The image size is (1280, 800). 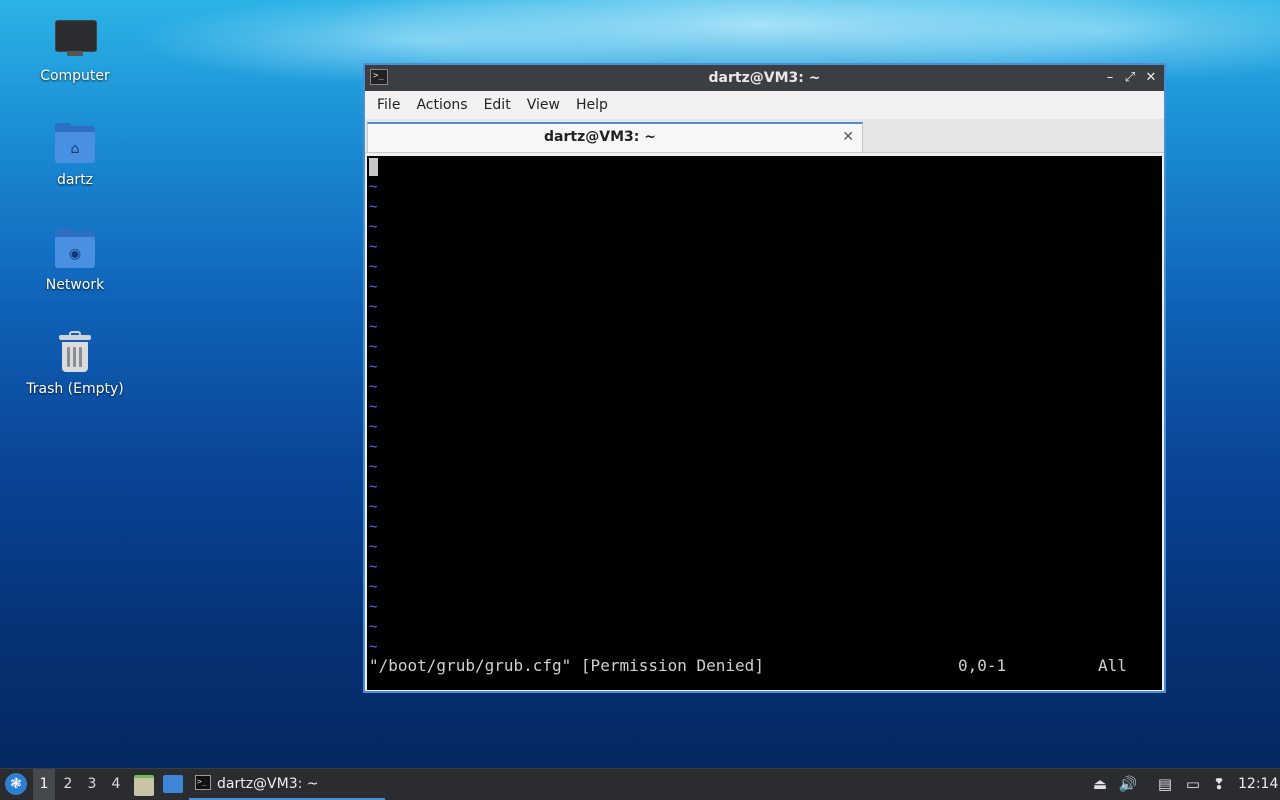 What do you see at coordinates (16, 784) in the screenshot?
I see `application-menu-icon: ❃` at bounding box center [16, 784].